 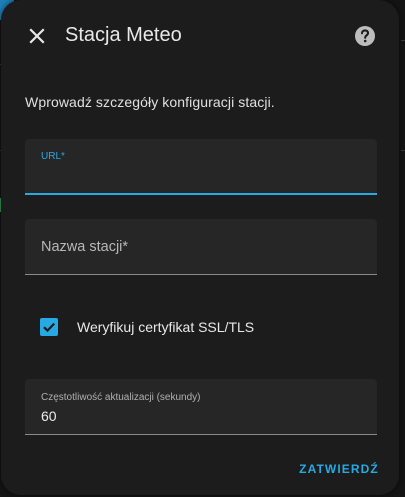 I want to click on close-button, so click(x=37, y=36).